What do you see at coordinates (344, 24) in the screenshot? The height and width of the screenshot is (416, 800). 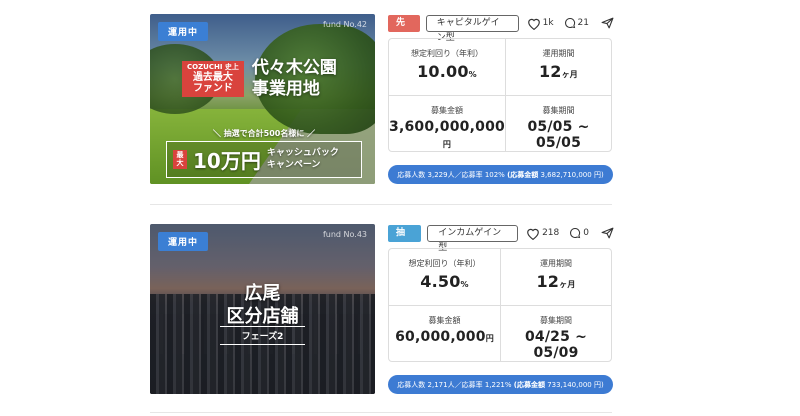 I see `fund-number: fund No.42` at bounding box center [344, 24].